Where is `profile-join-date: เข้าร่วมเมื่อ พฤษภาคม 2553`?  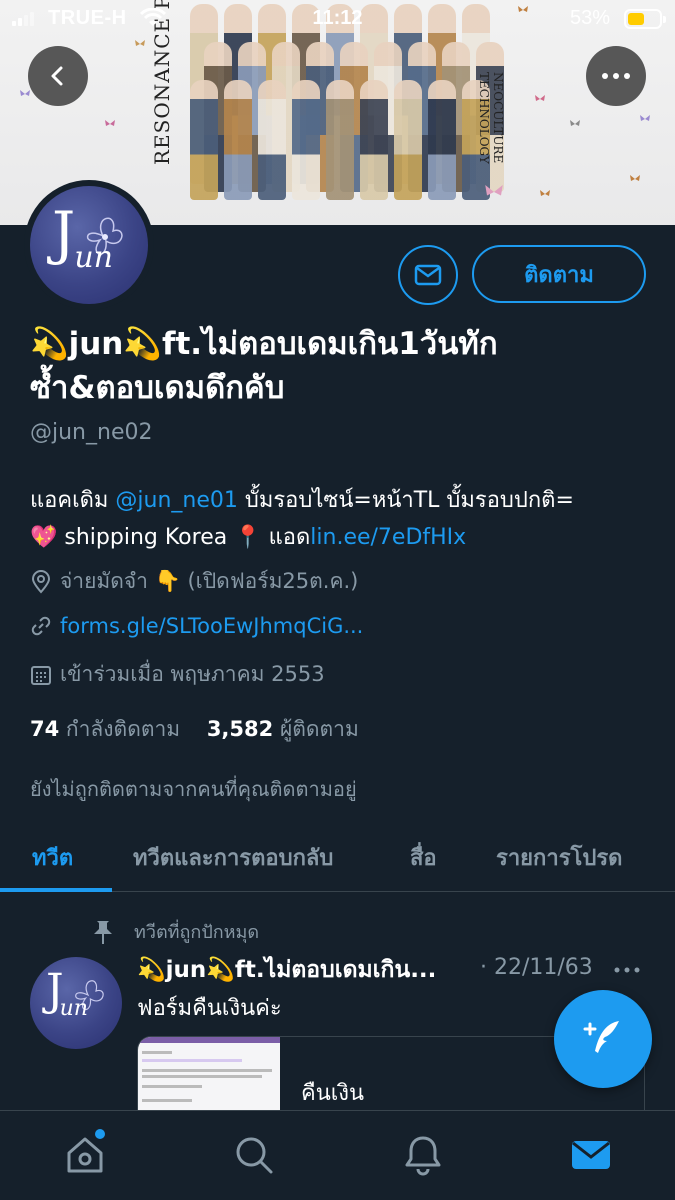
profile-join-date: เข้าร่วมเมื่อ พฤษภาคม 2553 is located at coordinates (177, 674).